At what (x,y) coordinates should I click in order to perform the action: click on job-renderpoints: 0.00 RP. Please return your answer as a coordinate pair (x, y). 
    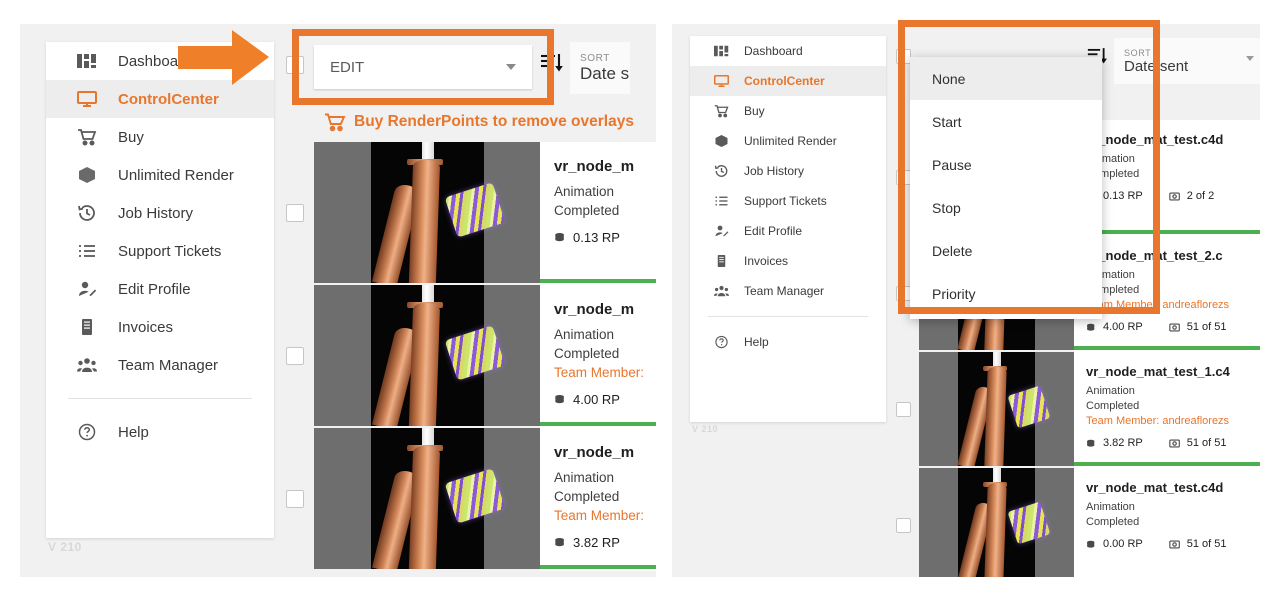
    Looking at the image, I should click on (1114, 544).